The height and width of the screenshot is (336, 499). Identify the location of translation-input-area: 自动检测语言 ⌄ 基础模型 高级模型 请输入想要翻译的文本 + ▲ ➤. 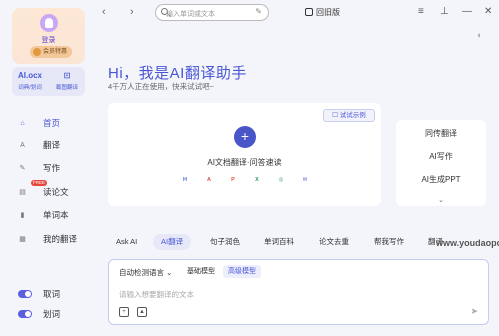
(298, 292).